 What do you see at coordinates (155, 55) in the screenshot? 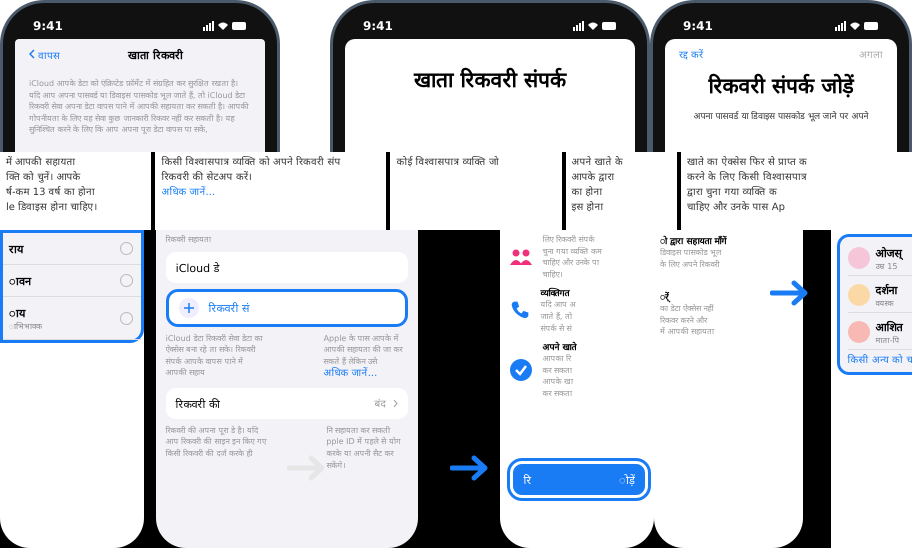
I see `screen-title: खाता रिकवरी` at bounding box center [155, 55].